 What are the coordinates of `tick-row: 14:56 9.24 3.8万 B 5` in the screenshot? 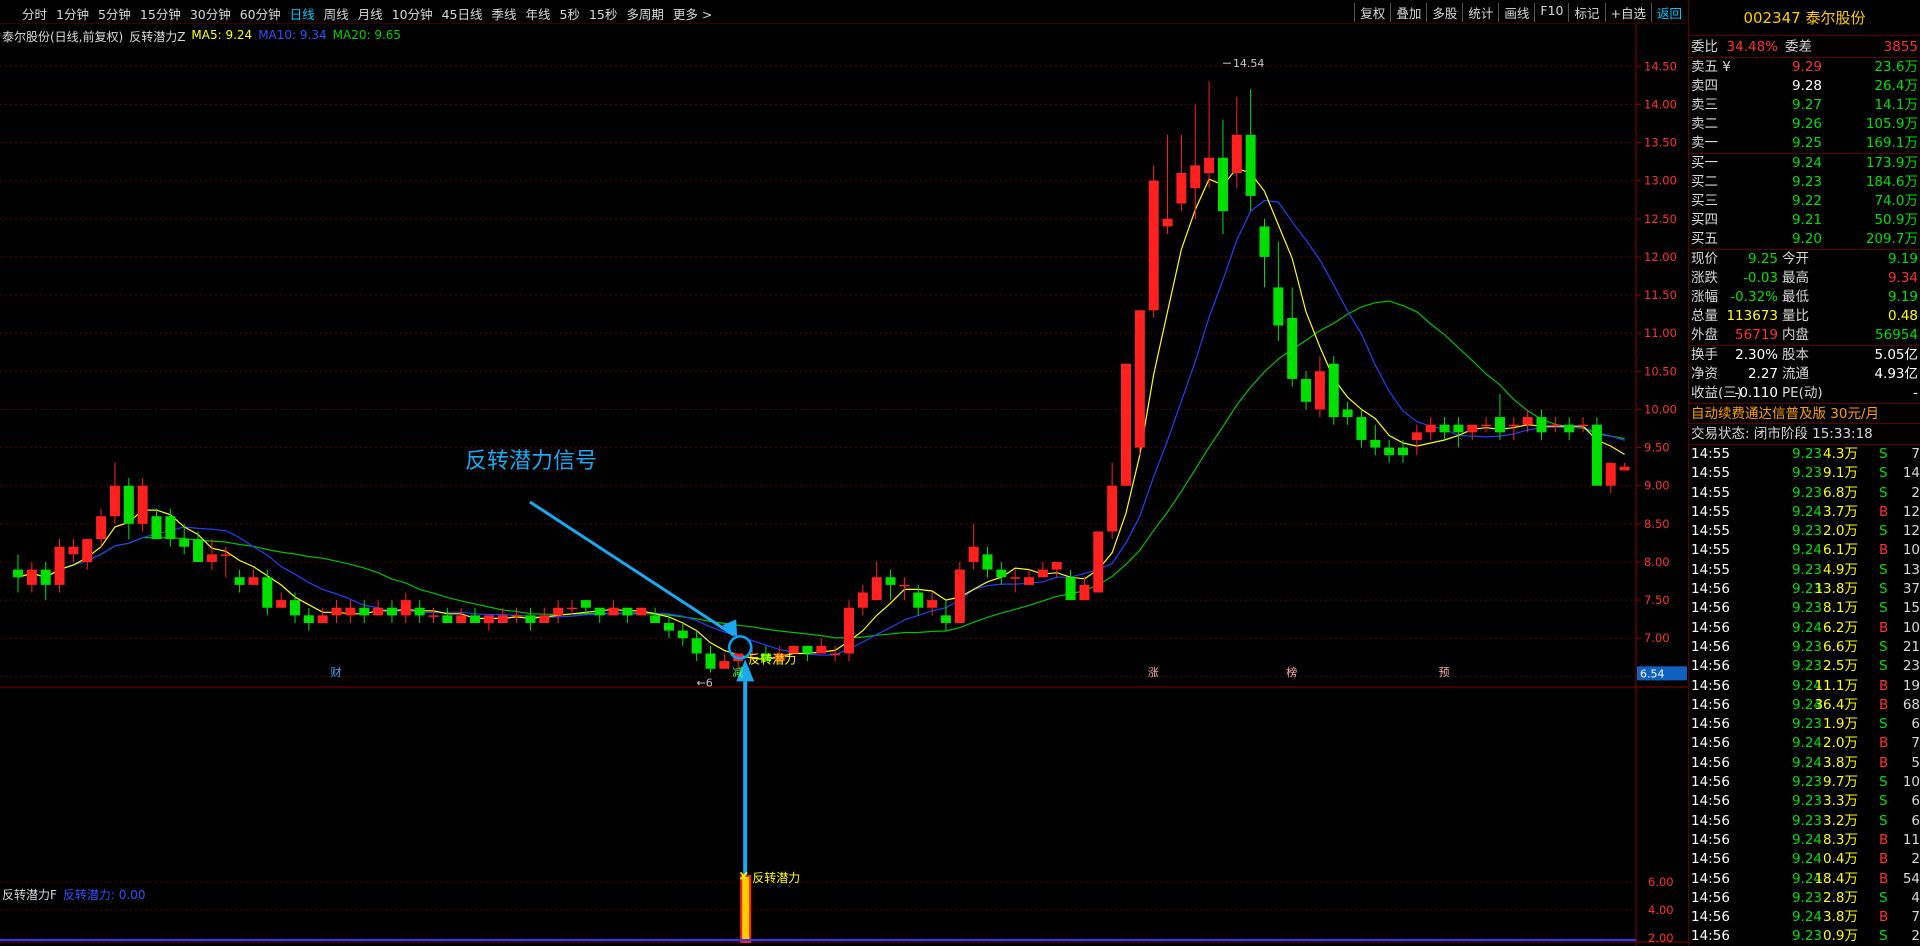 It's located at (1804, 763).